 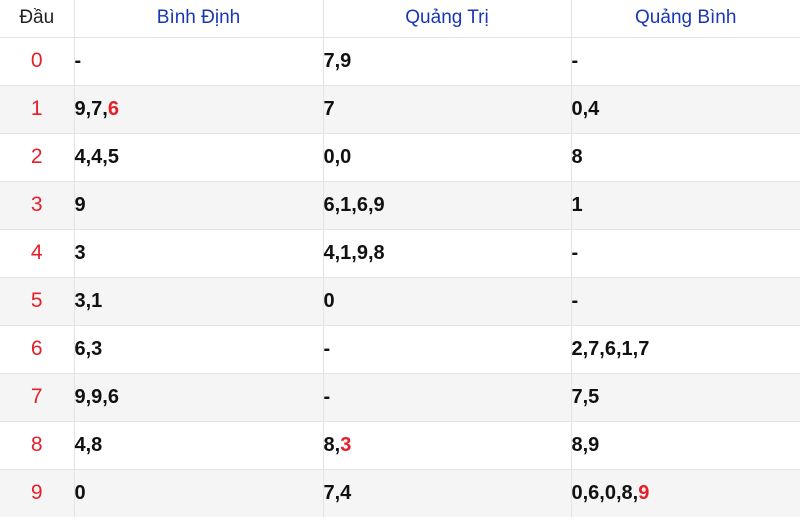 What do you see at coordinates (37, 301) in the screenshot?
I see `dau-cell: 5` at bounding box center [37, 301].